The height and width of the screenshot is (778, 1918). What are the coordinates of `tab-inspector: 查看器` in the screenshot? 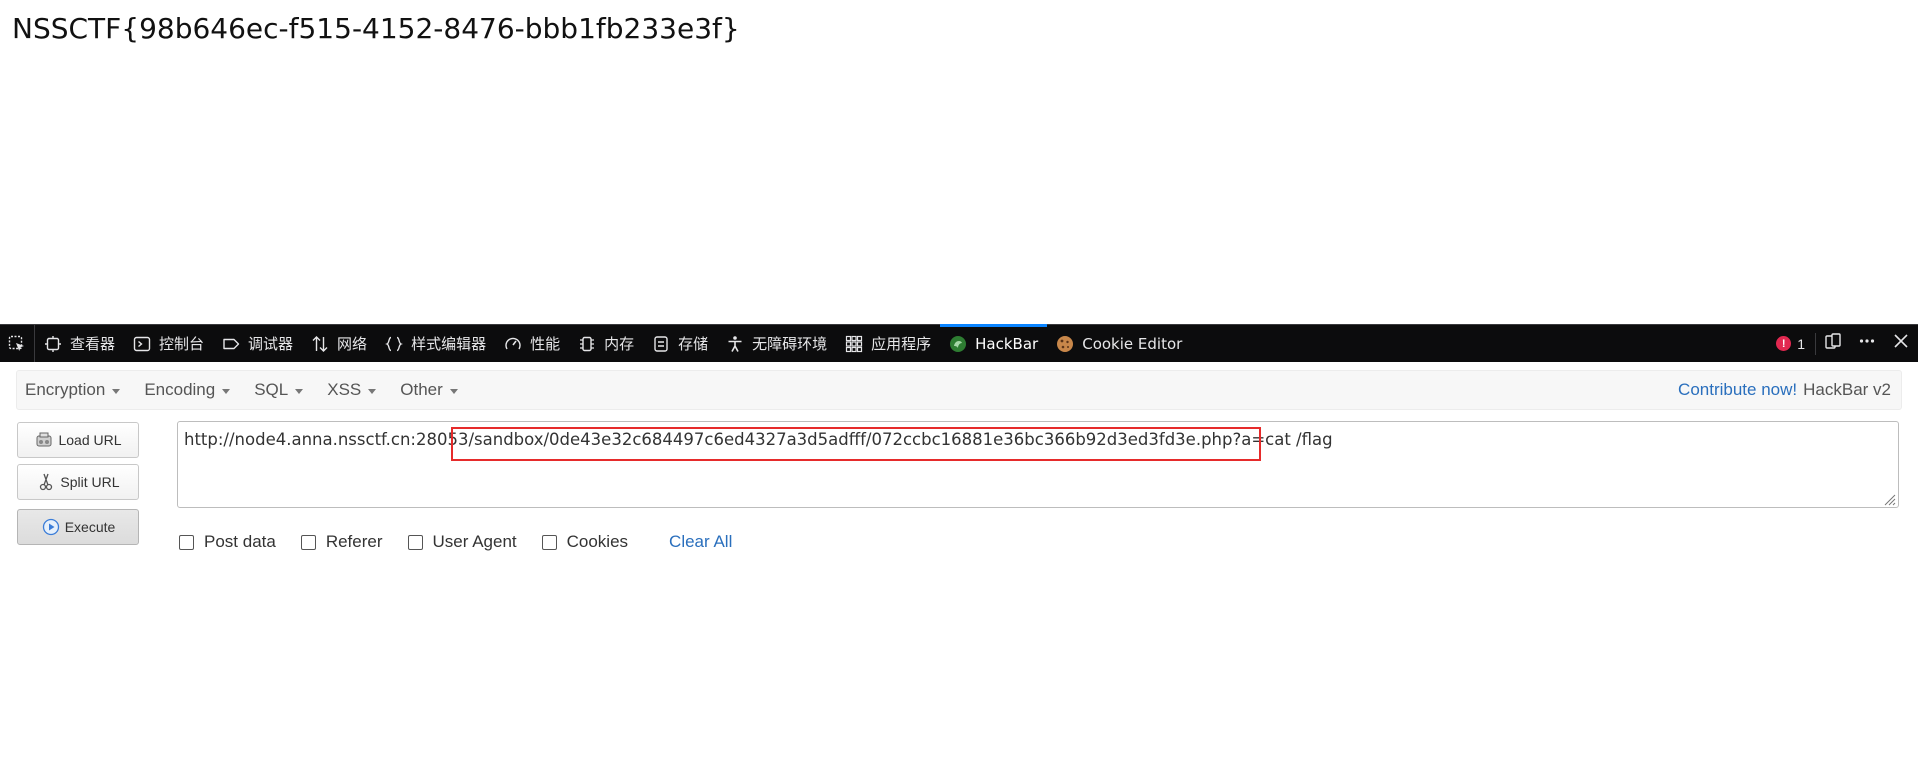 It's located at (79, 344).